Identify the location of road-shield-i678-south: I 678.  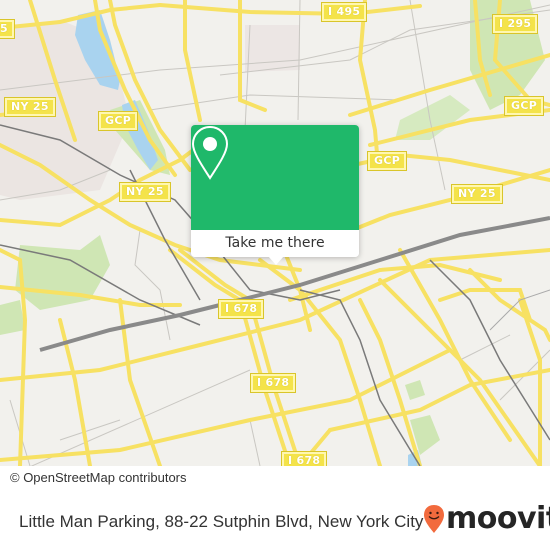
(304, 458).